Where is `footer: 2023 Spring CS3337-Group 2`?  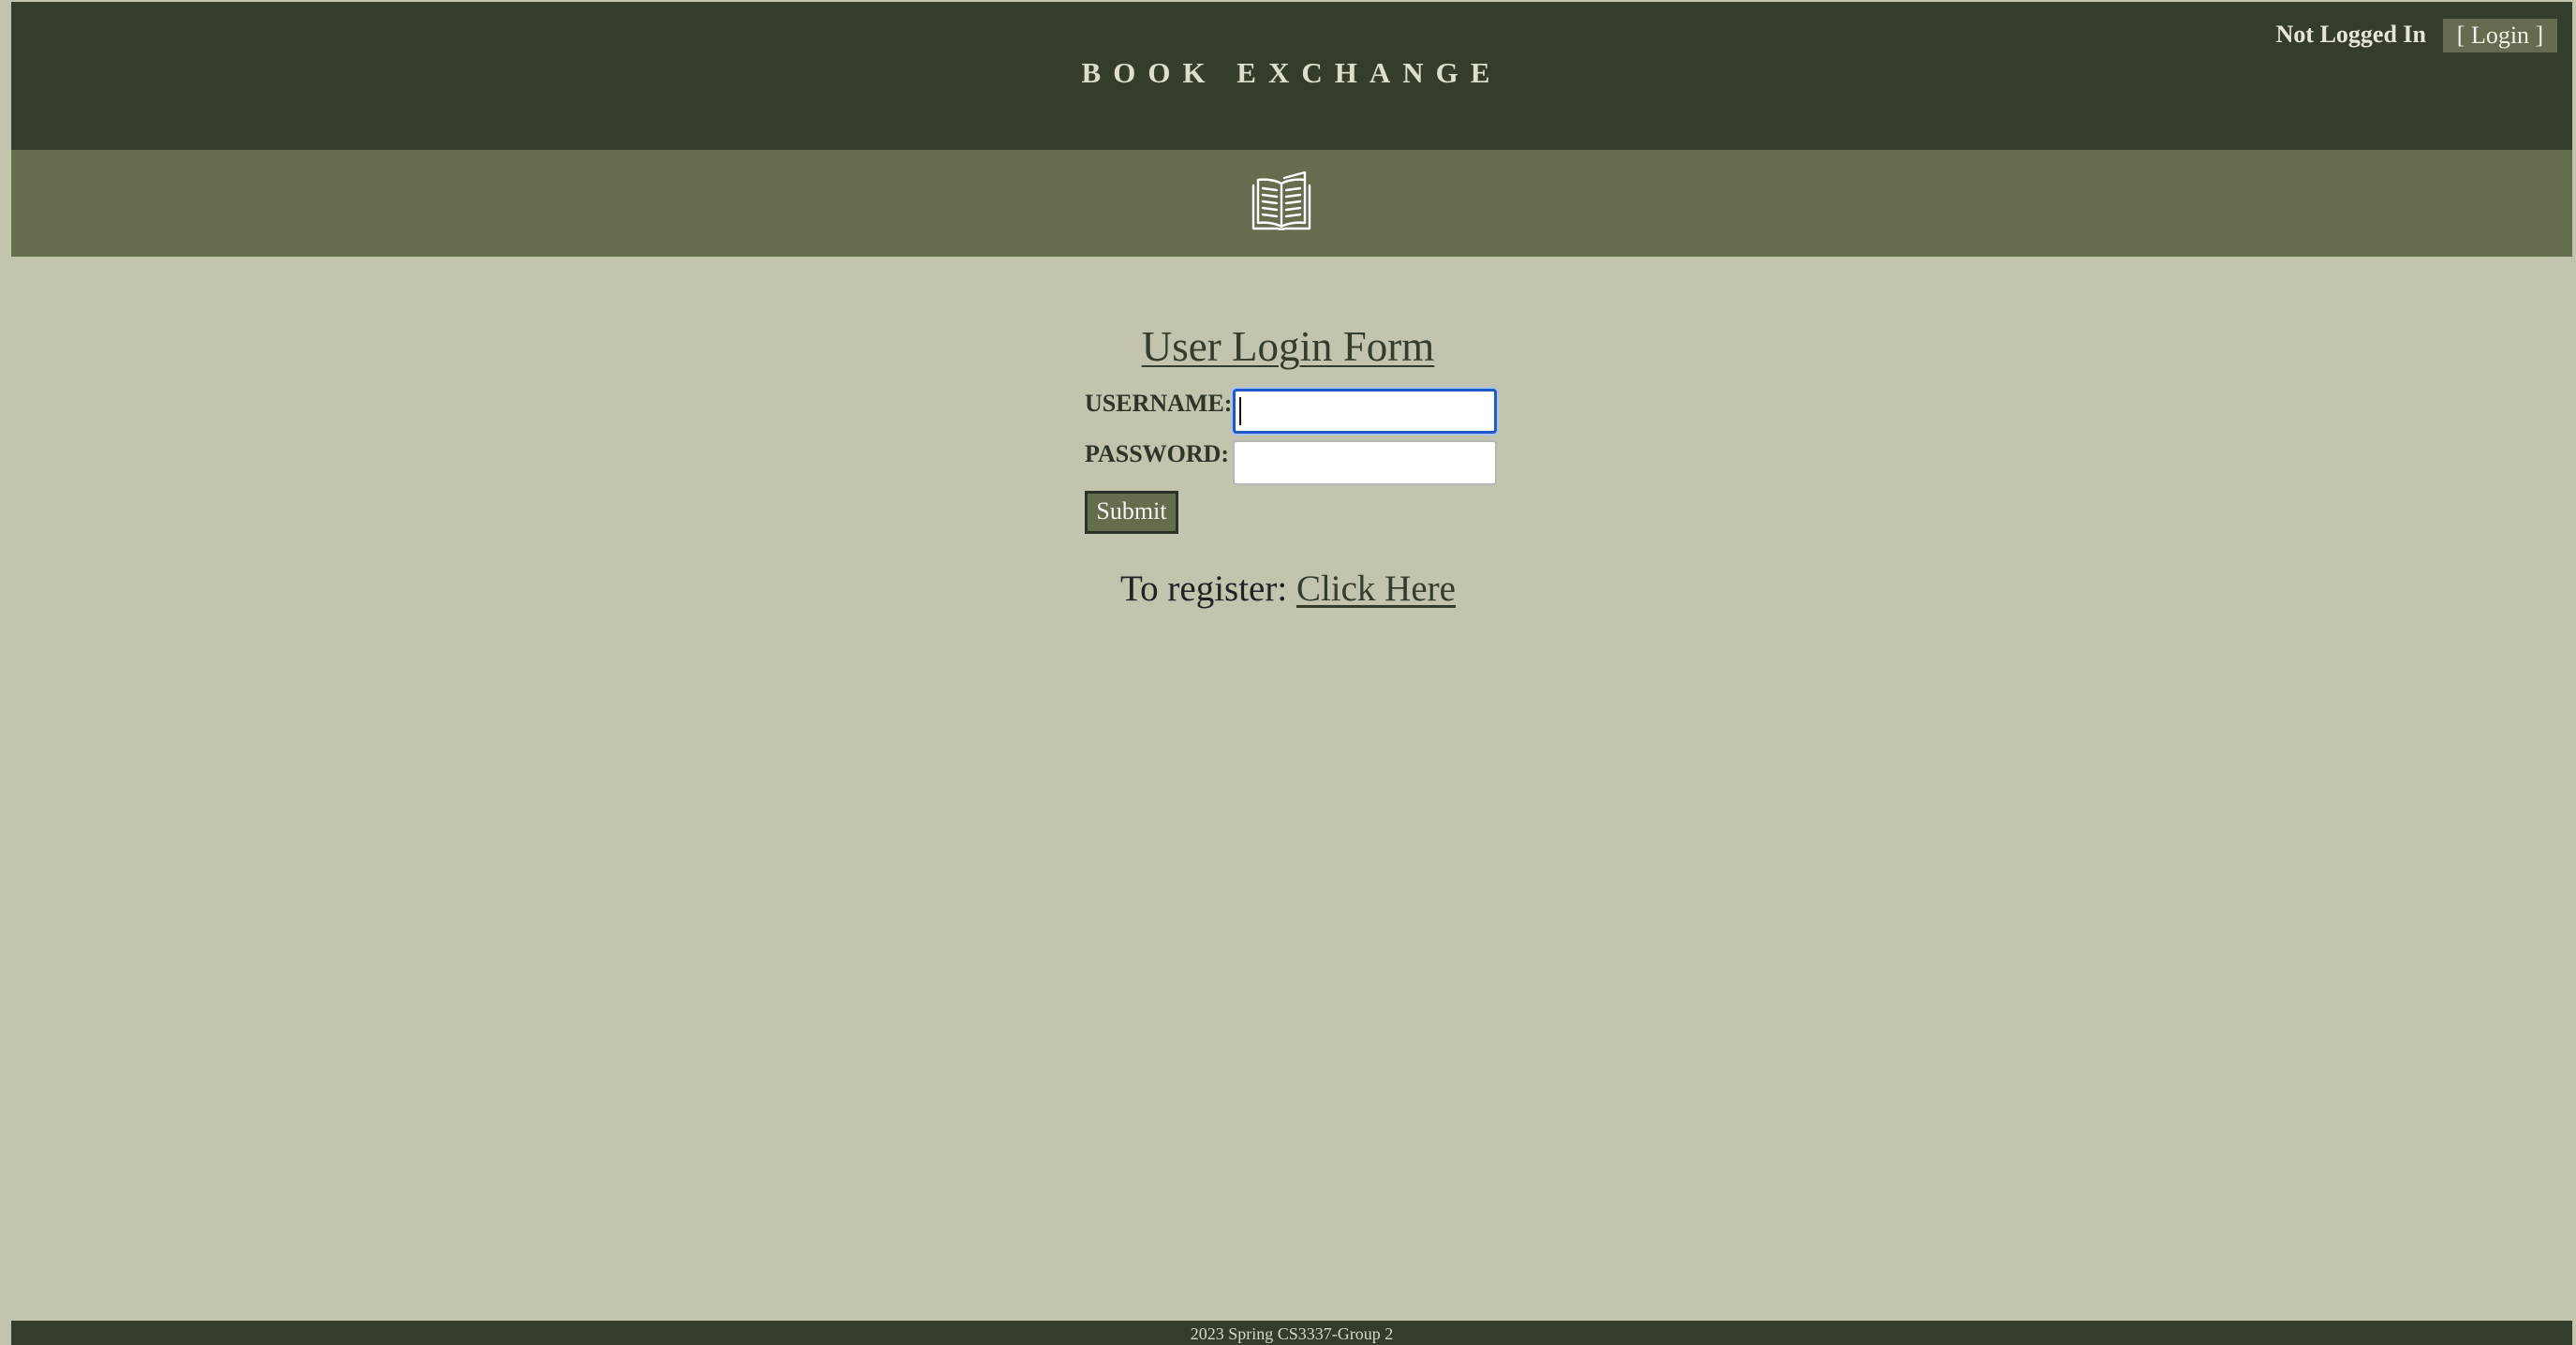 footer: 2023 Spring CS3337-Group 2 is located at coordinates (1291, 1333).